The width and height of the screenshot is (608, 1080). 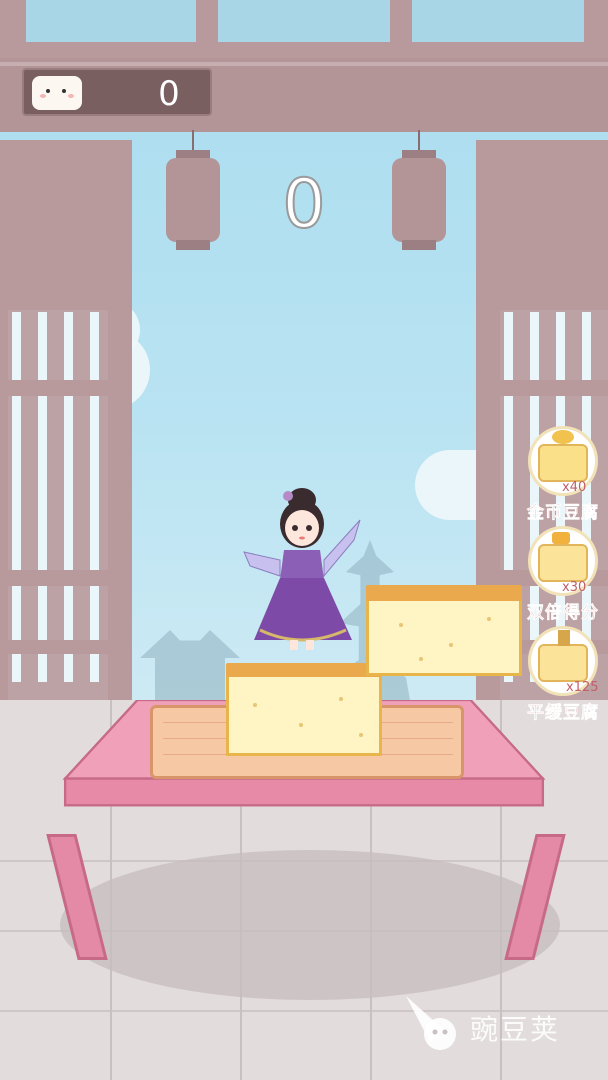 What do you see at coordinates (66, 420) in the screenshot?
I see `left-window-frame` at bounding box center [66, 420].